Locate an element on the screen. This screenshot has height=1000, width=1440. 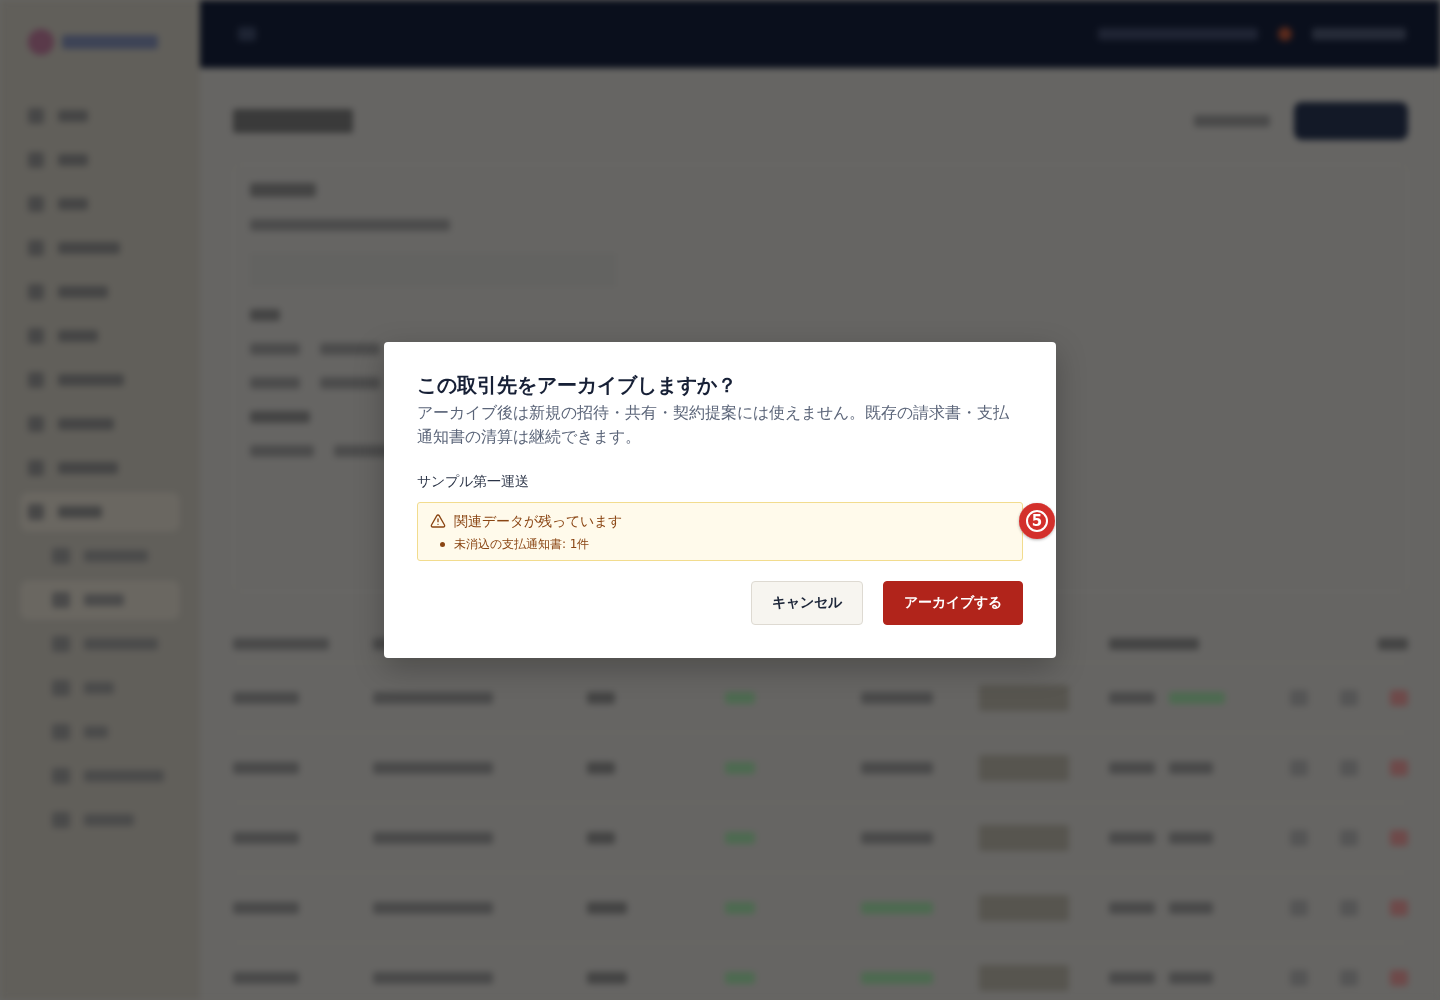
partner-name: サンプル第一運送 is located at coordinates (473, 481).